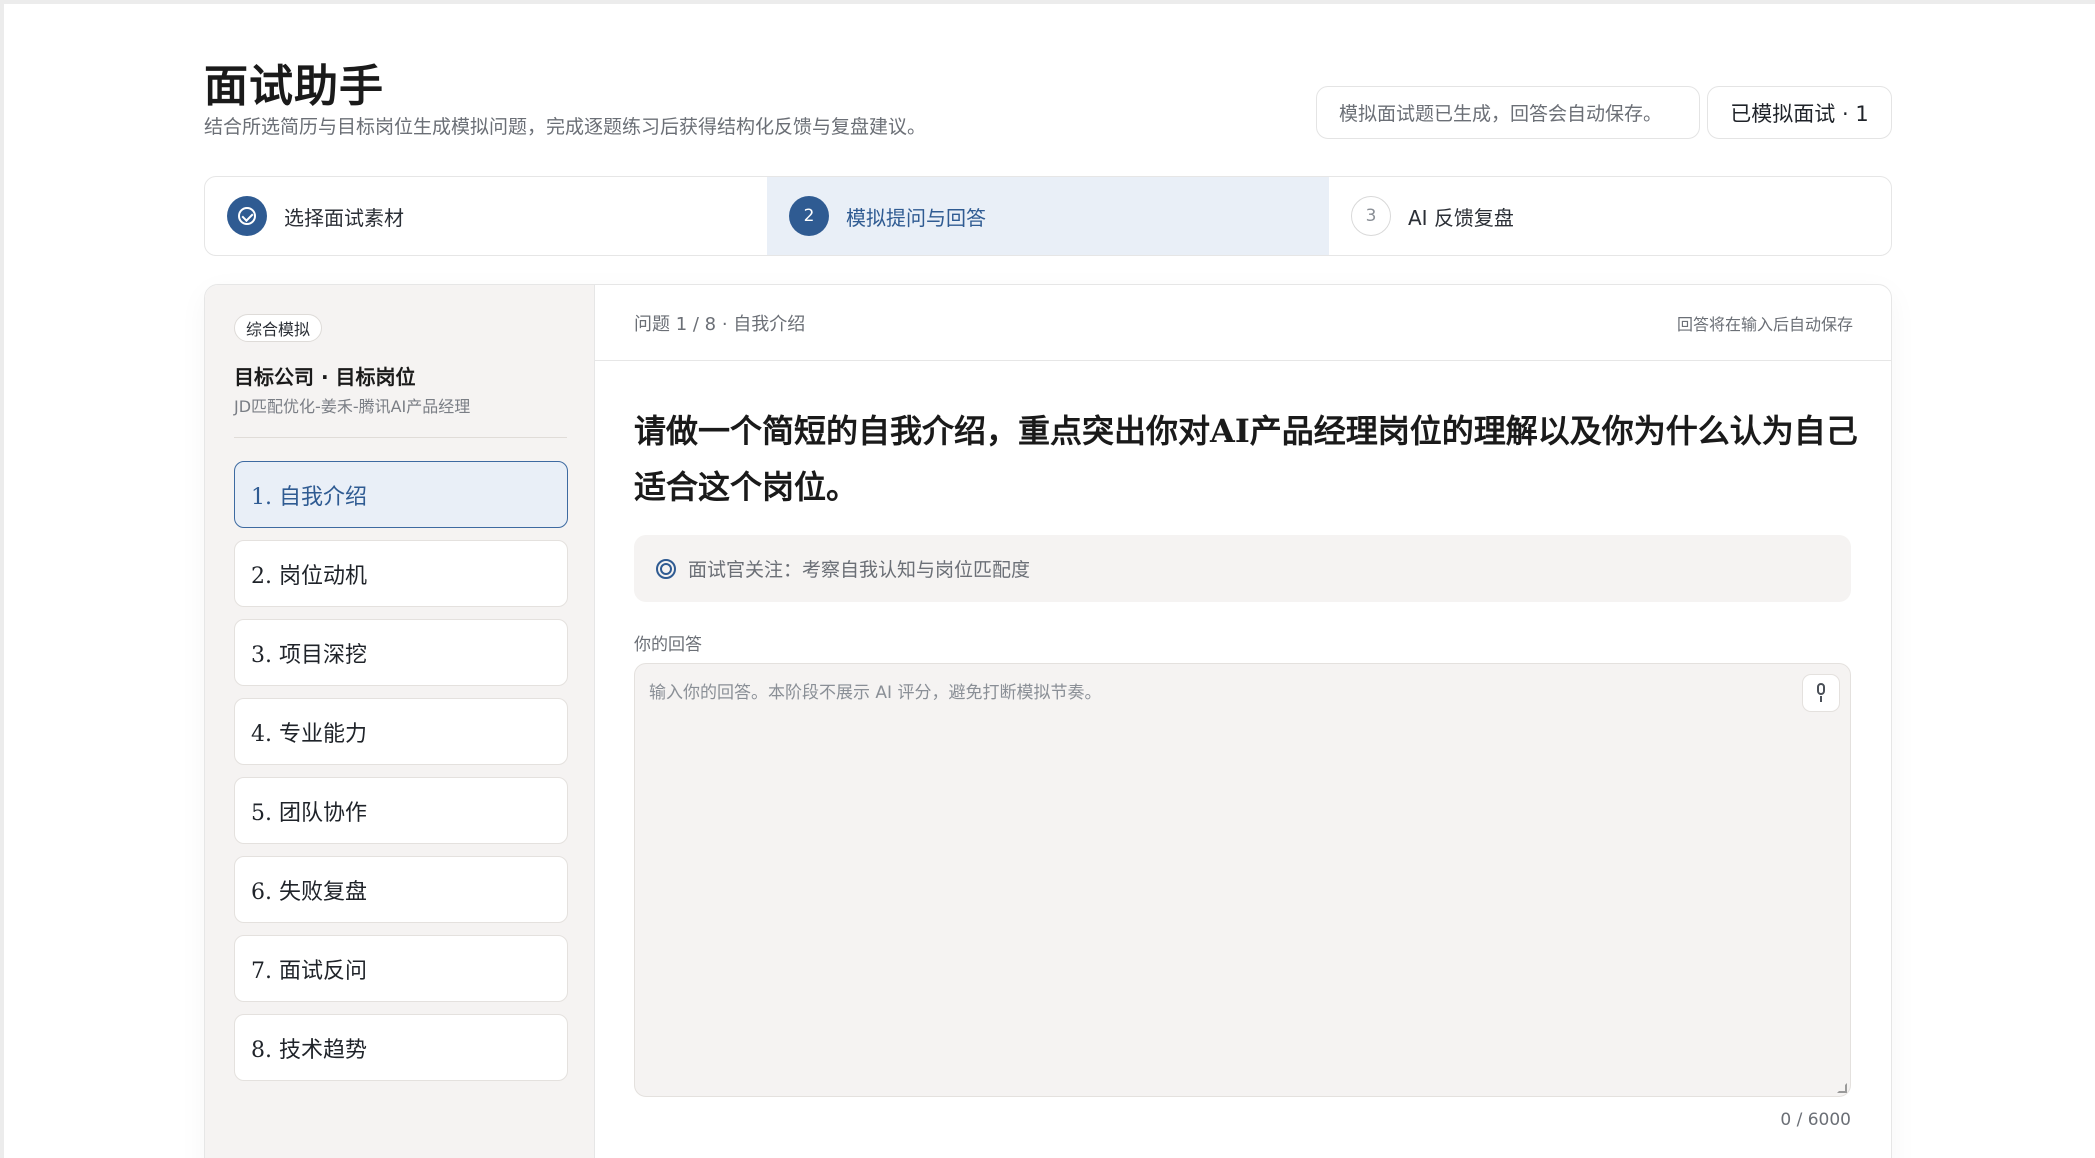  I want to click on question-header: 问题 1 / 8 · 自我介绍 回答将在输入后自动保存, so click(1243, 323).